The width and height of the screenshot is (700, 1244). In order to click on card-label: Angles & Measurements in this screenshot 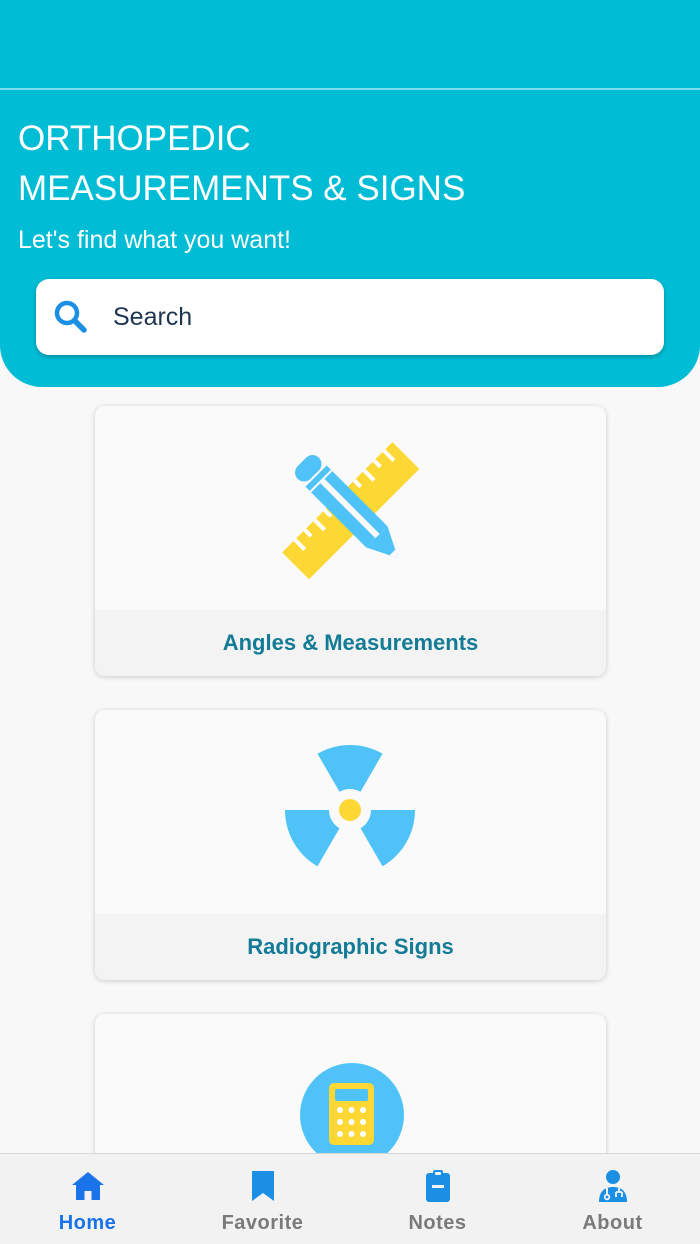, I will do `click(350, 642)`.